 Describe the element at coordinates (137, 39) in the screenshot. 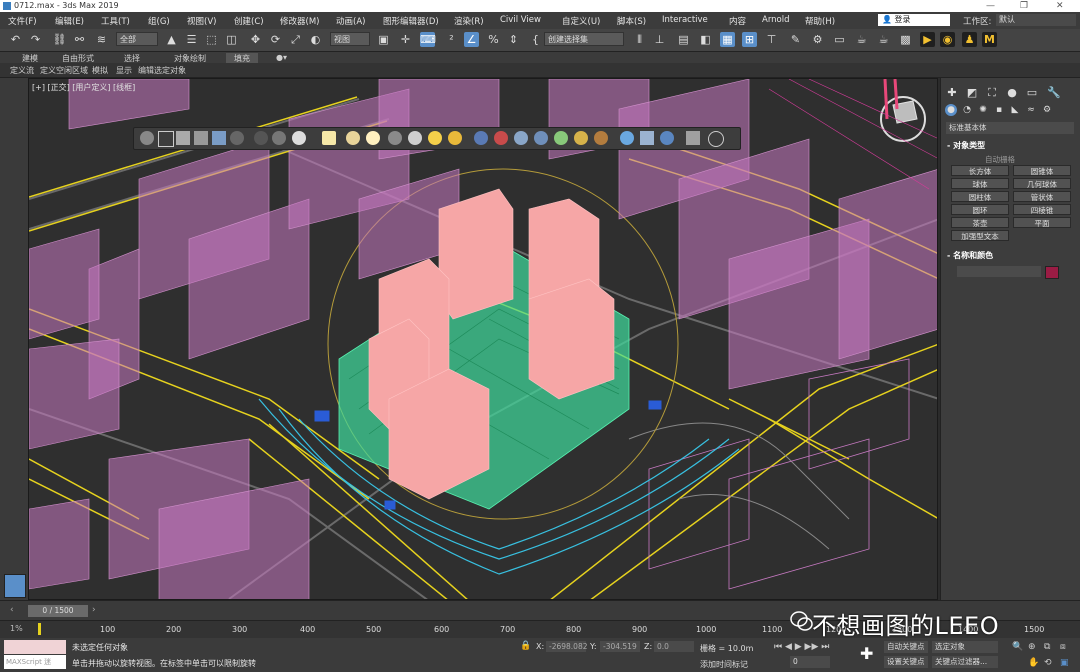

I see `selection-filter-dropdown: 全部` at that location.